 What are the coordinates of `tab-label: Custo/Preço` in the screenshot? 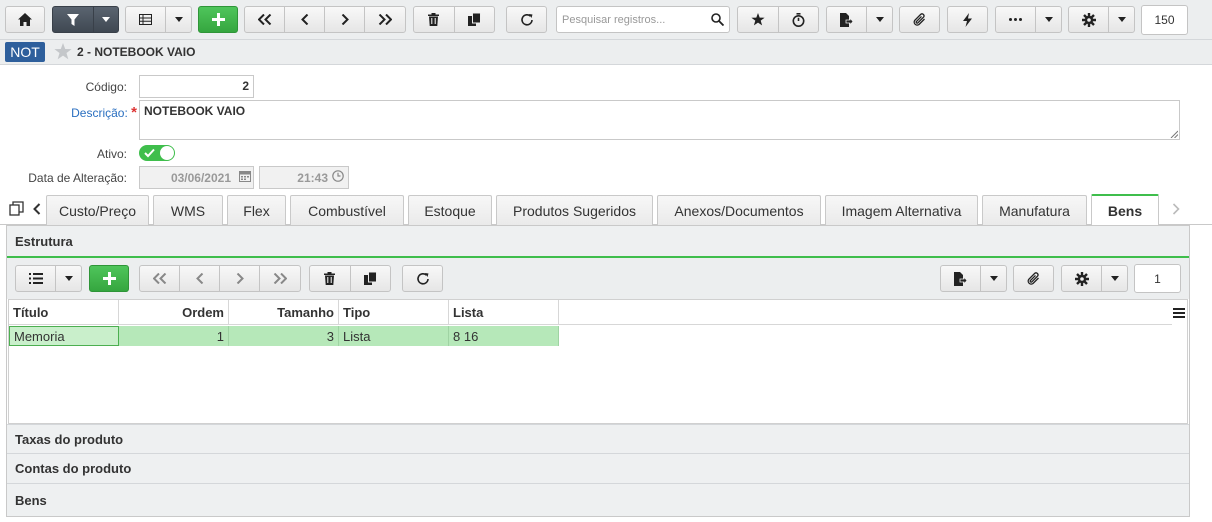 It's located at (97, 210).